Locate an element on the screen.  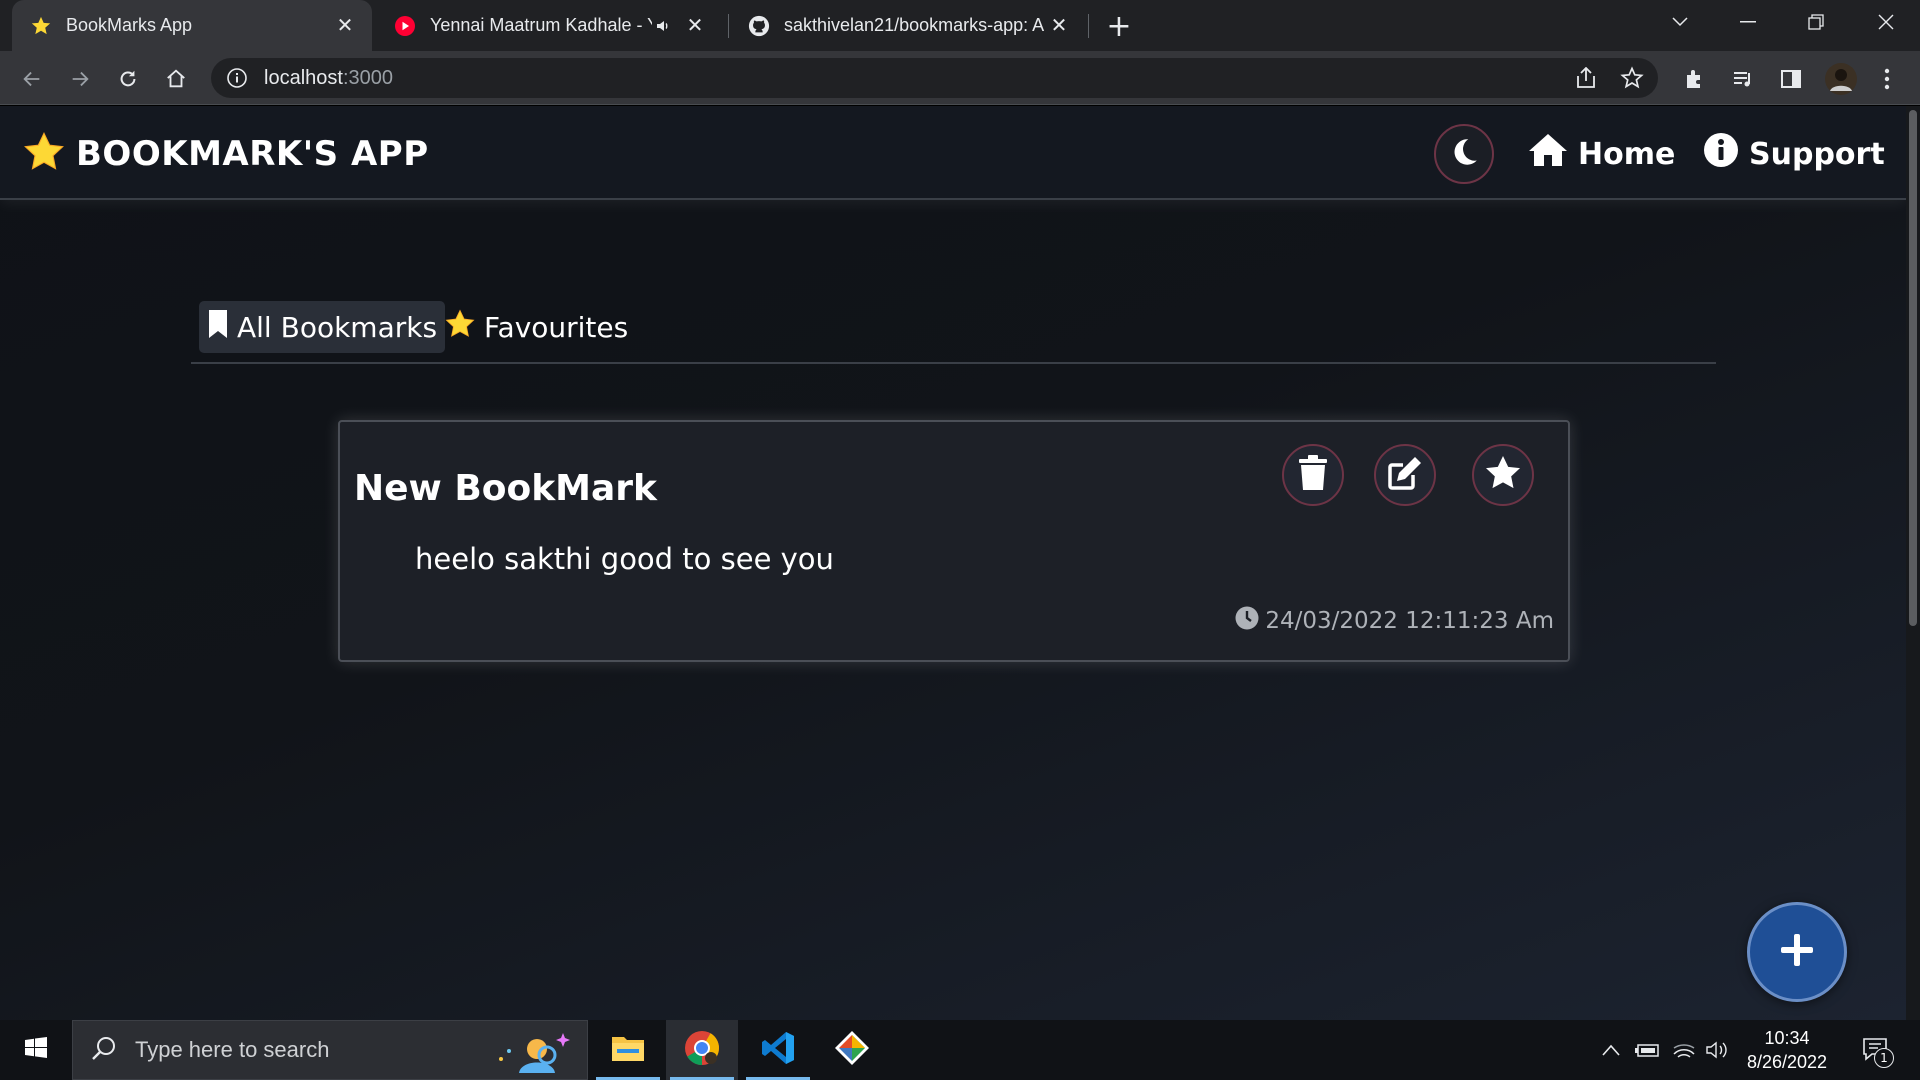
notification-center-icon: 1 is located at coordinates (1876, 1050).